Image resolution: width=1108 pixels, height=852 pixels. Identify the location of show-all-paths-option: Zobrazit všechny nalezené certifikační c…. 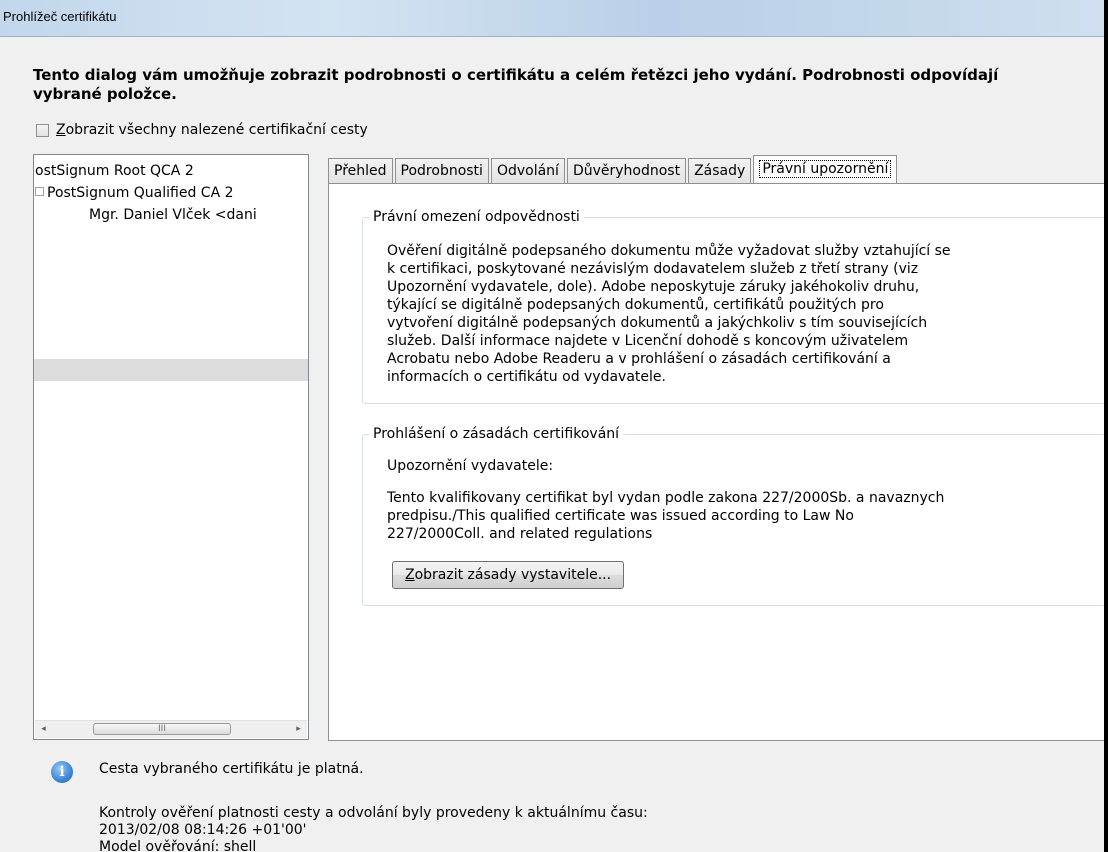
(202, 130).